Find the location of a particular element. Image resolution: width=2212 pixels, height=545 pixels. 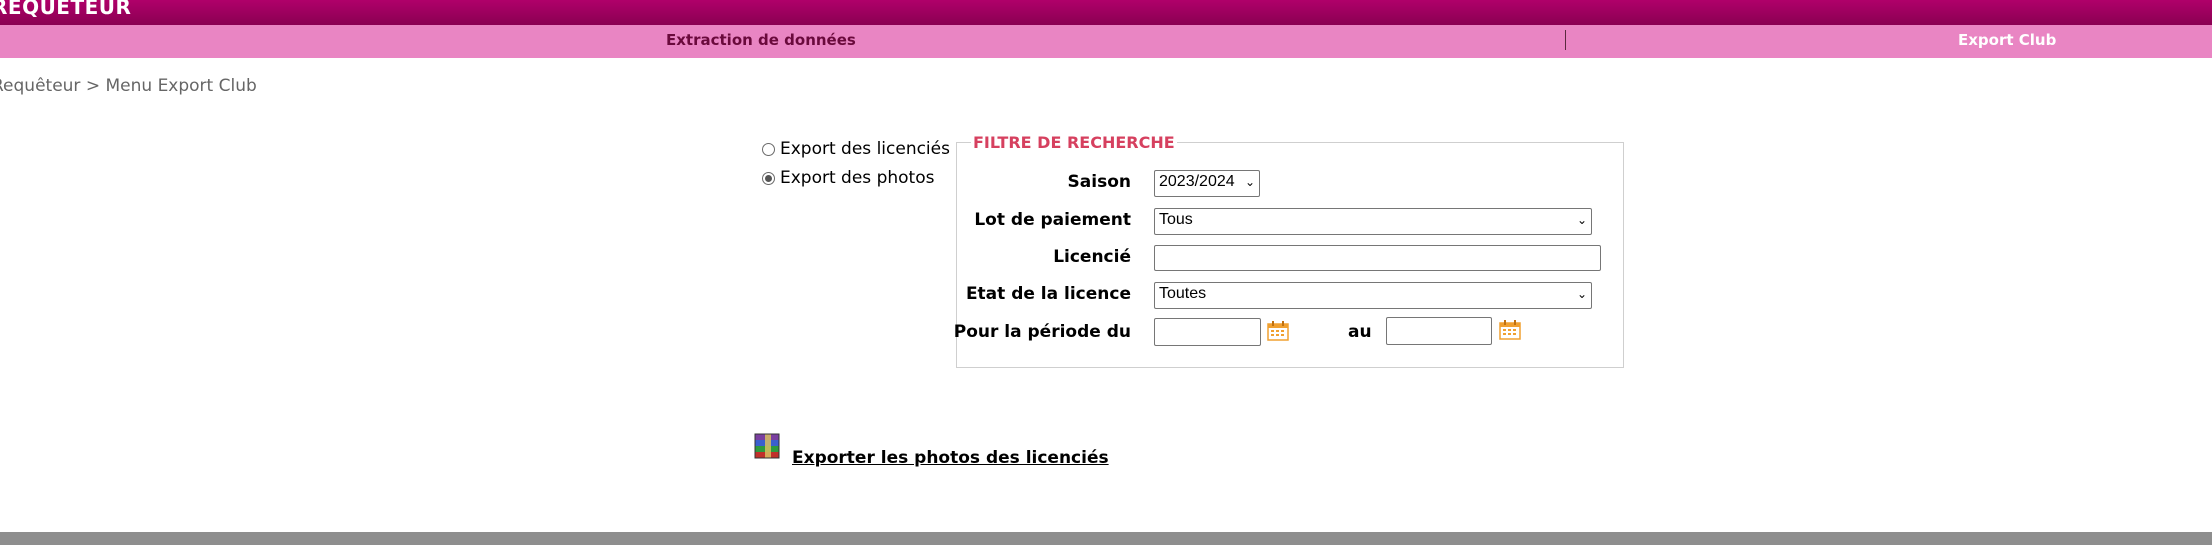

breadcrumb: Requêteur > Menu Export Club is located at coordinates (128, 86).